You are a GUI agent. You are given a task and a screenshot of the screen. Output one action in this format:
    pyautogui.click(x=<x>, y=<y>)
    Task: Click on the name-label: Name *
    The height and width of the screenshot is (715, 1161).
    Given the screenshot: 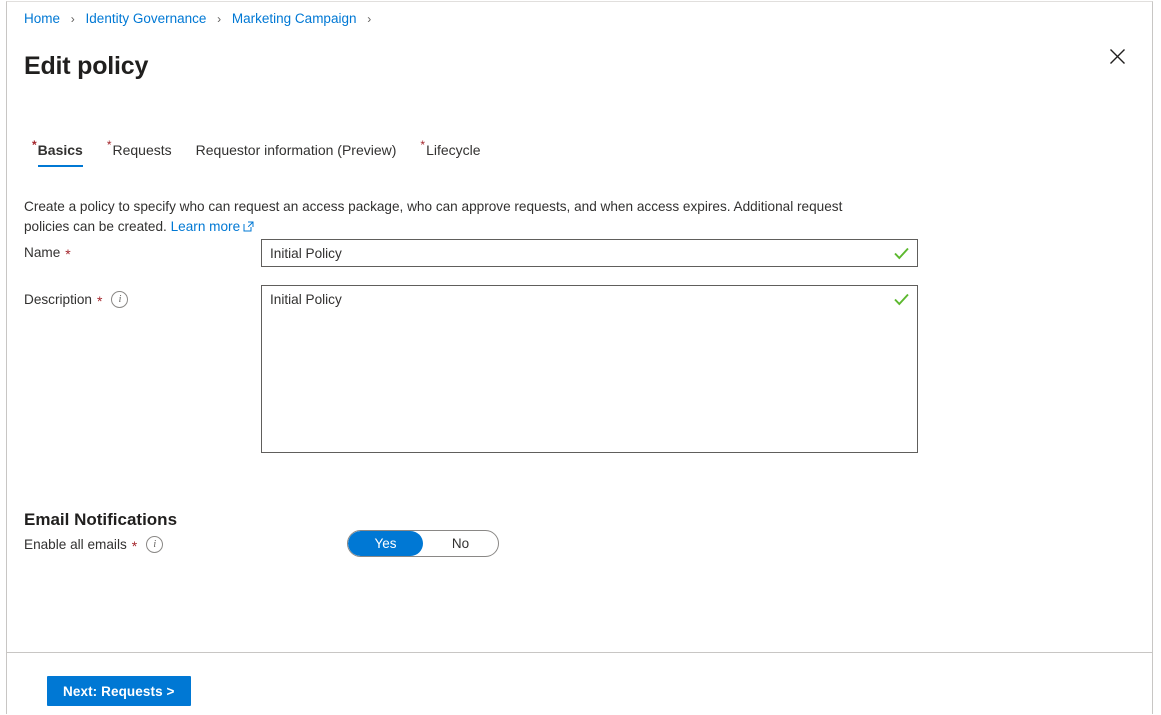 What is the action you would take?
    pyautogui.click(x=47, y=253)
    